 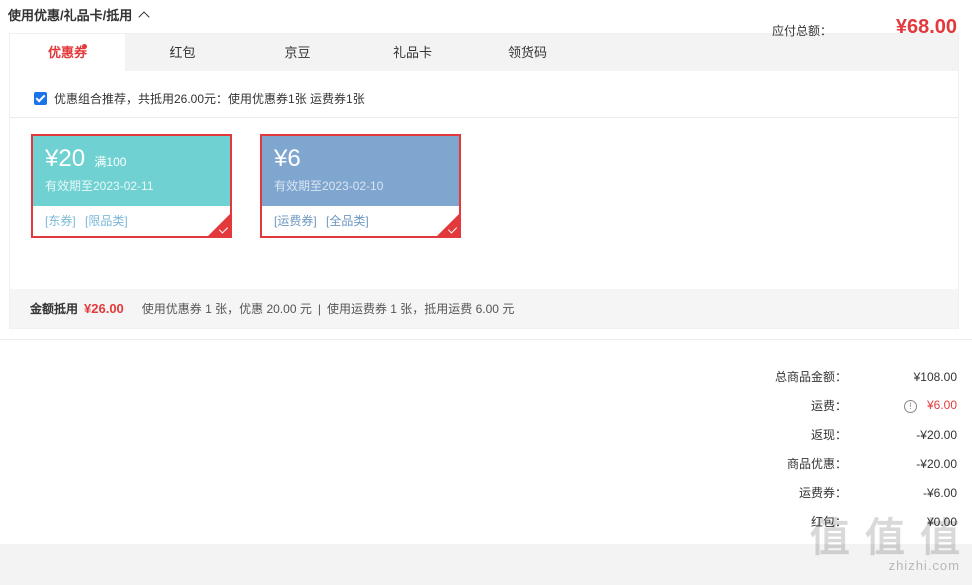 I want to click on coupon-validity: 有效期至2023-02-10, so click(x=329, y=186).